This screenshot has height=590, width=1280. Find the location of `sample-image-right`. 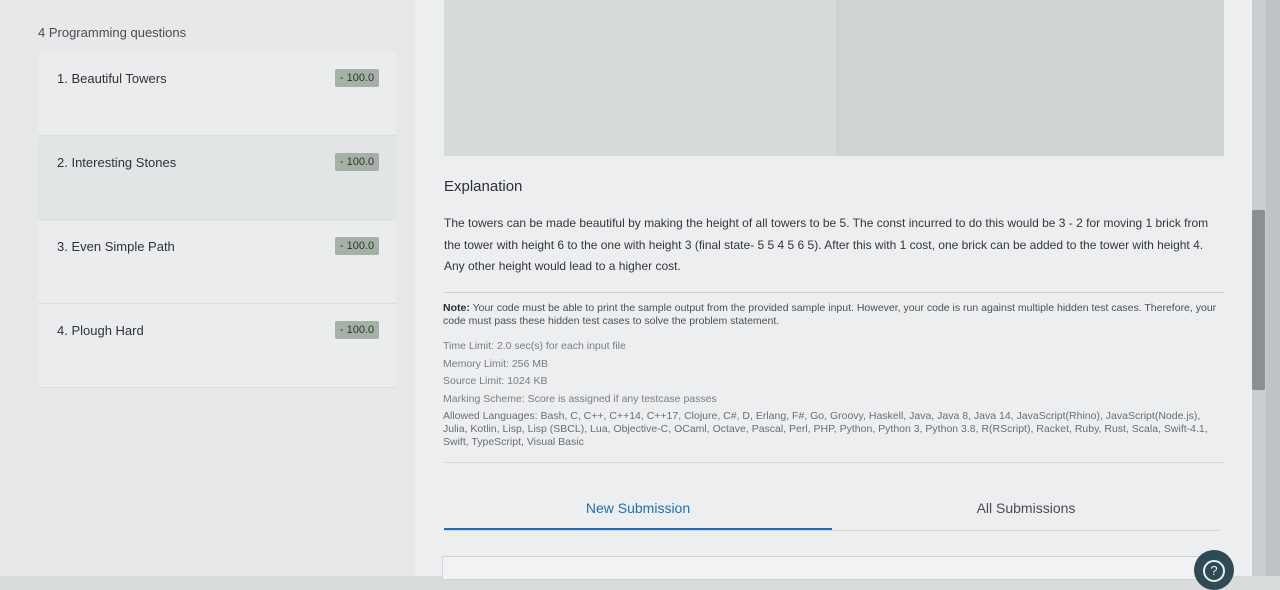

sample-image-right is located at coordinates (1030, 78).